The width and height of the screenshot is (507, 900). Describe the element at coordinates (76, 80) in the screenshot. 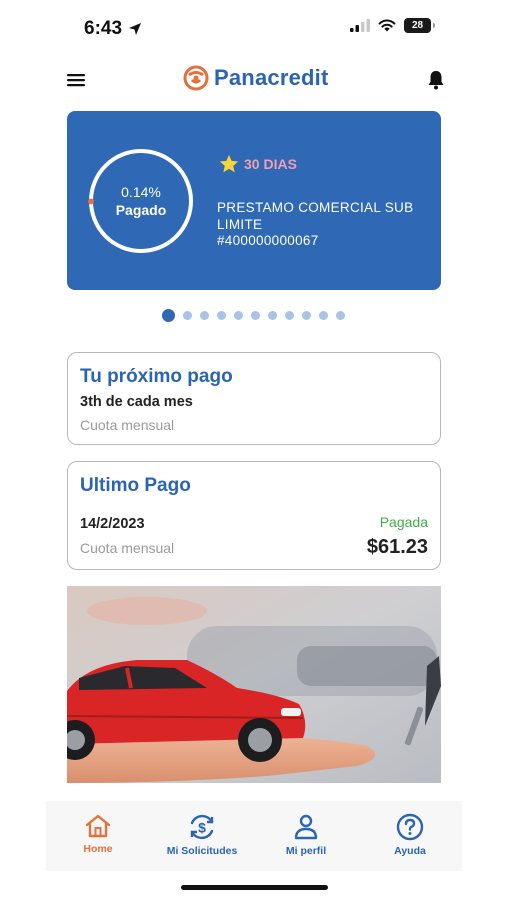

I see `hamburger-menu-icon` at that location.